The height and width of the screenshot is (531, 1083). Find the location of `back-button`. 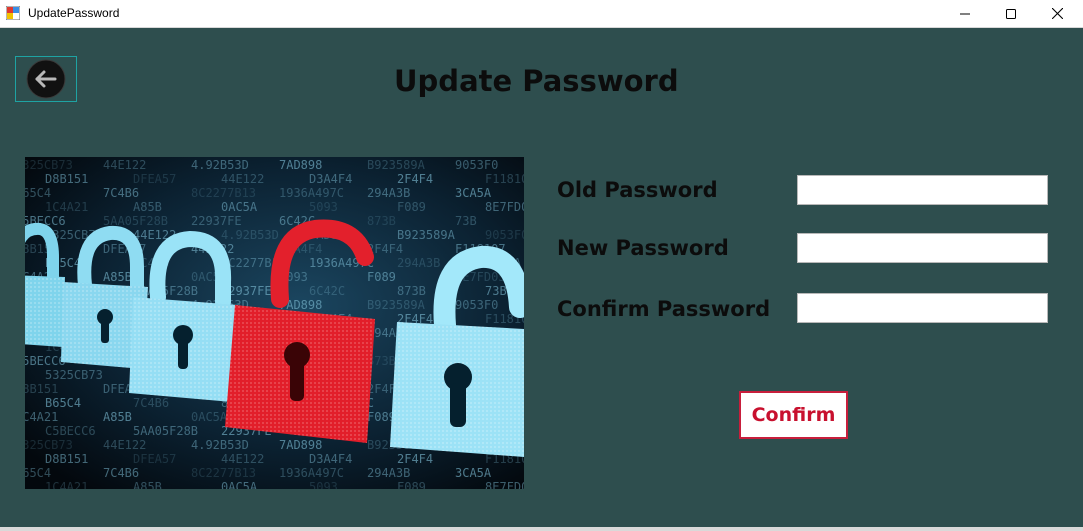

back-button is located at coordinates (46, 79).